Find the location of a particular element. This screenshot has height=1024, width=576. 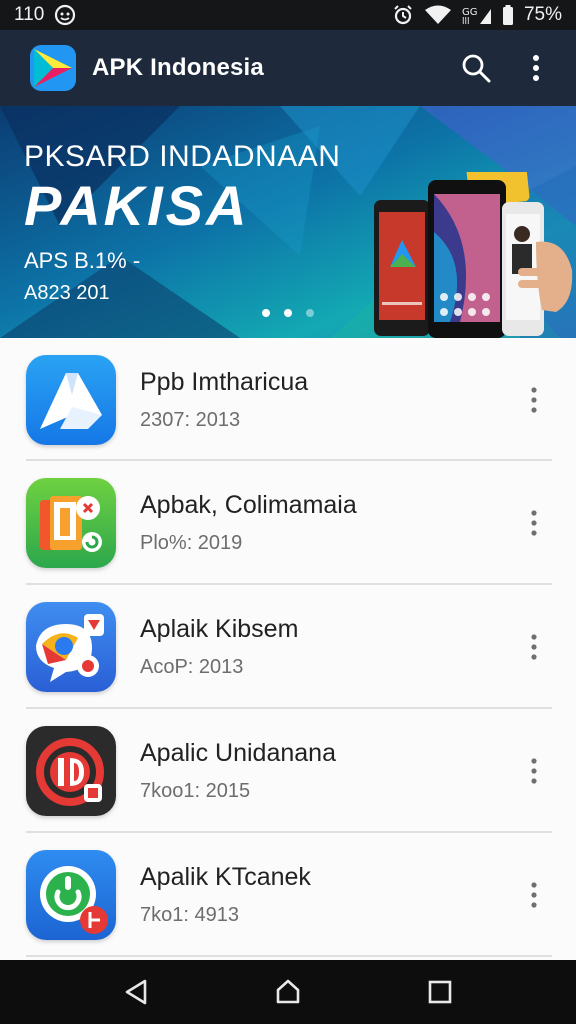

overflow-menu-button is located at coordinates (536, 68).